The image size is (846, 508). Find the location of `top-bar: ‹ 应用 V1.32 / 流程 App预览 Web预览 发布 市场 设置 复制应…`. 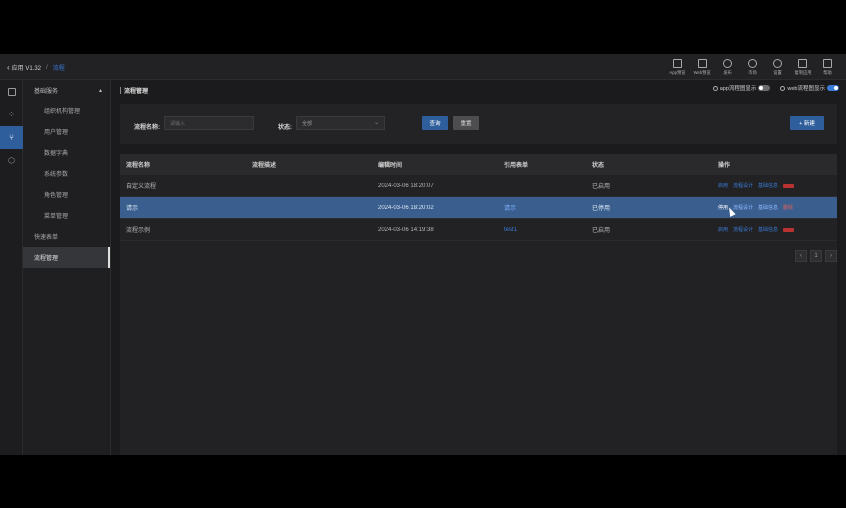

top-bar: ‹ 应用 V1.32 / 流程 App预览 Web预览 发布 市场 设置 复制应… is located at coordinates (423, 67).